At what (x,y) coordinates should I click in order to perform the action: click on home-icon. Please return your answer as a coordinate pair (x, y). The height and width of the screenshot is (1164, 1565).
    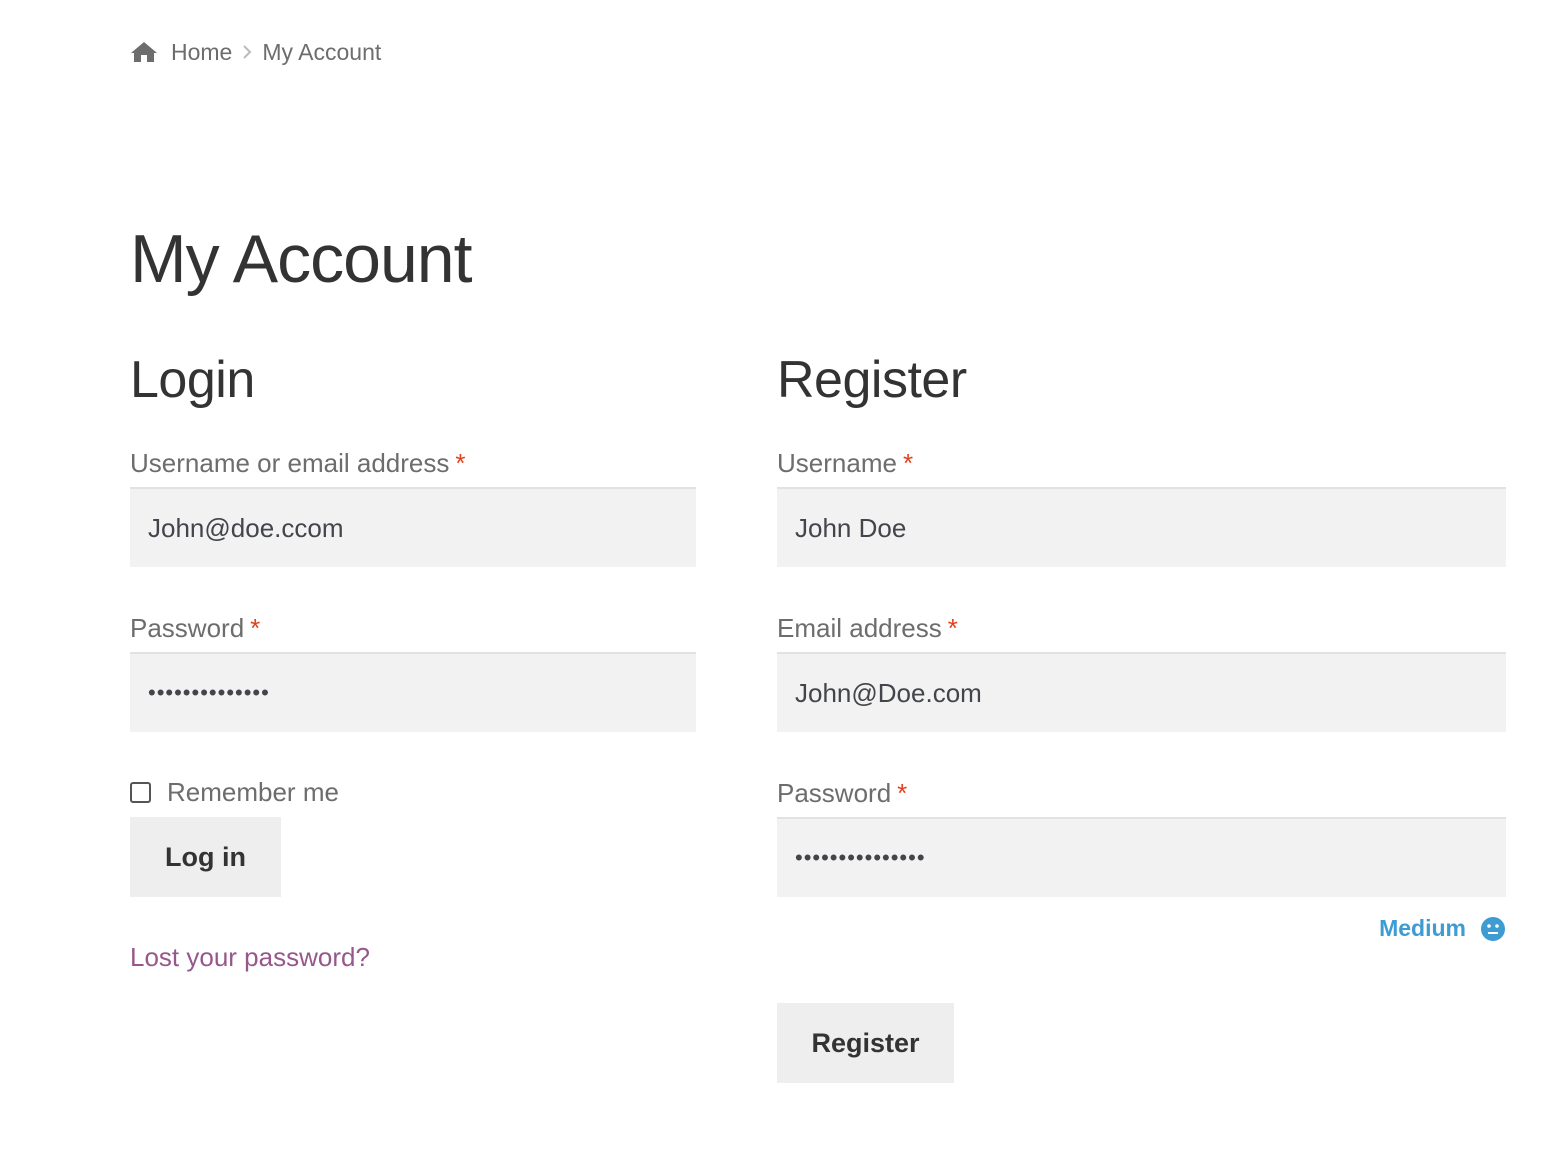
    Looking at the image, I should click on (144, 52).